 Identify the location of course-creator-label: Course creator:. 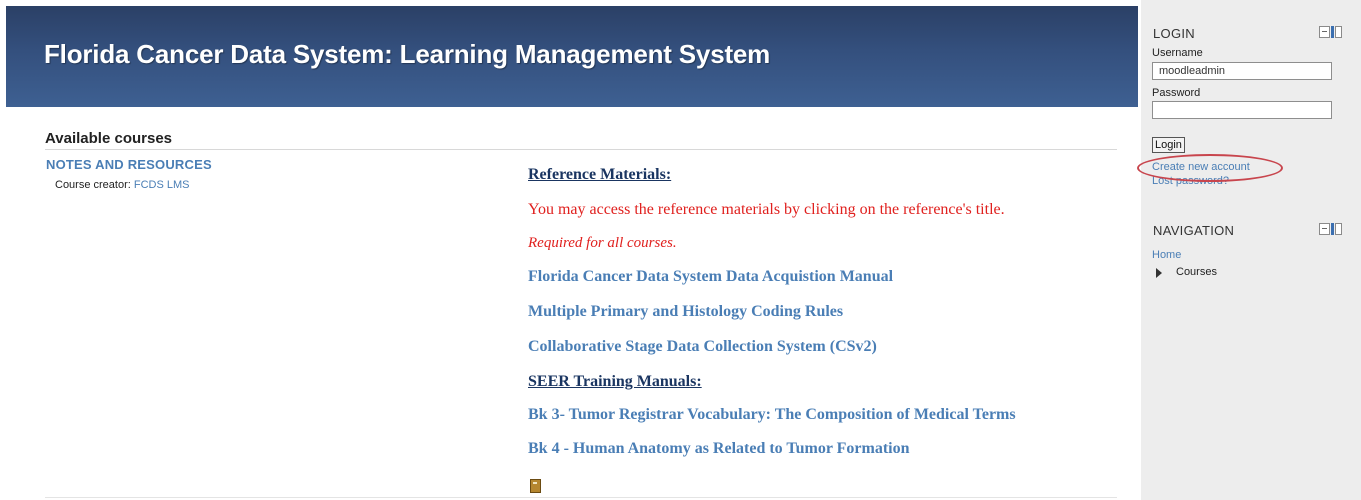
(93, 185).